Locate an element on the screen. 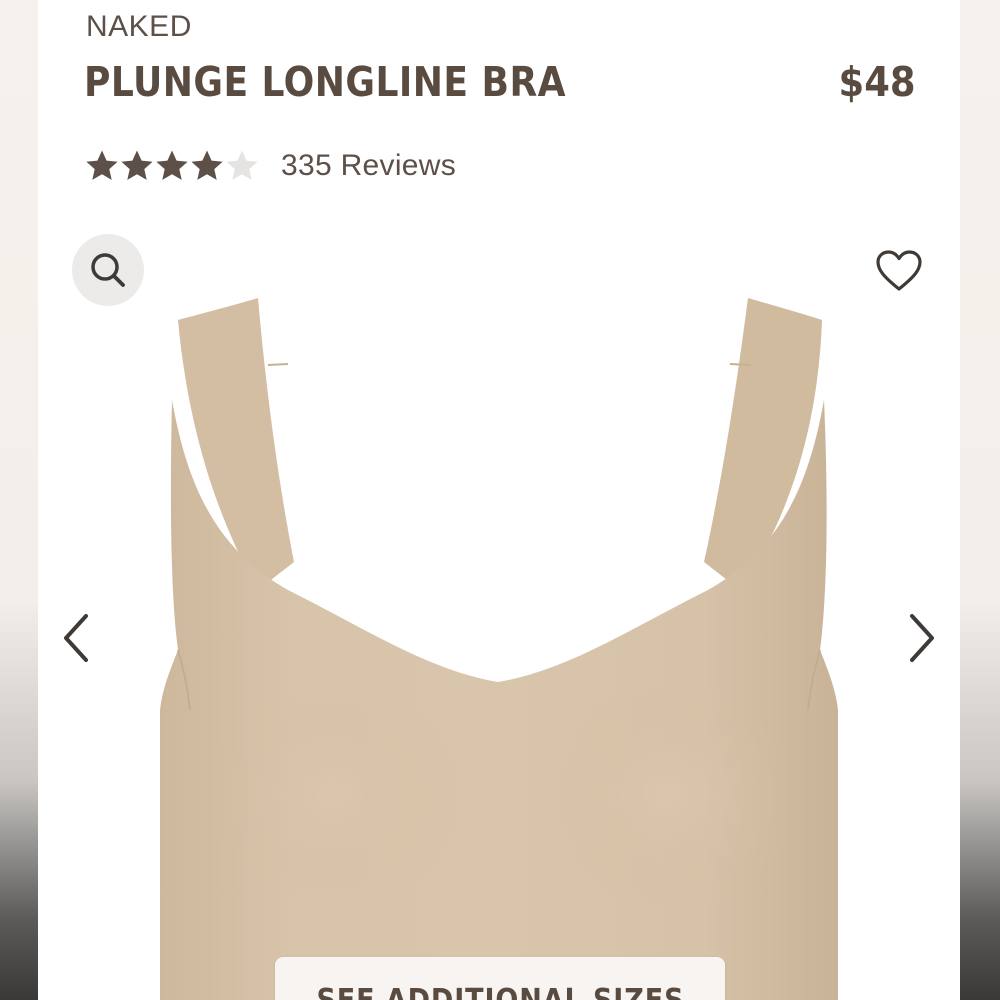 This screenshot has height=1000, width=1000. product-price: $48 is located at coordinates (877, 82).